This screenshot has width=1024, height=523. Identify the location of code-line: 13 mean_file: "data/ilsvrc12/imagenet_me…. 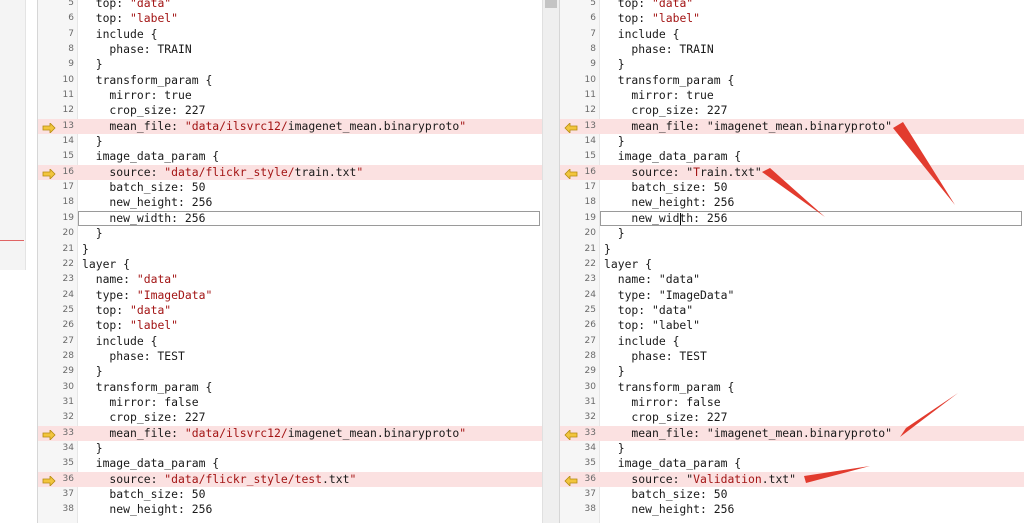
(290, 126).